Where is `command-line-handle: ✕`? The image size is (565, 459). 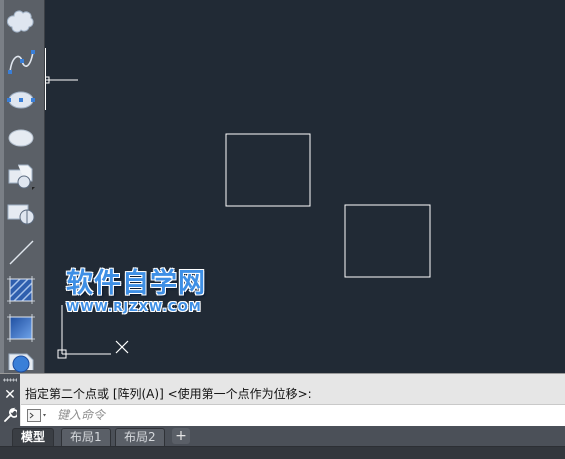
command-line-handle: ✕ is located at coordinates (10, 400).